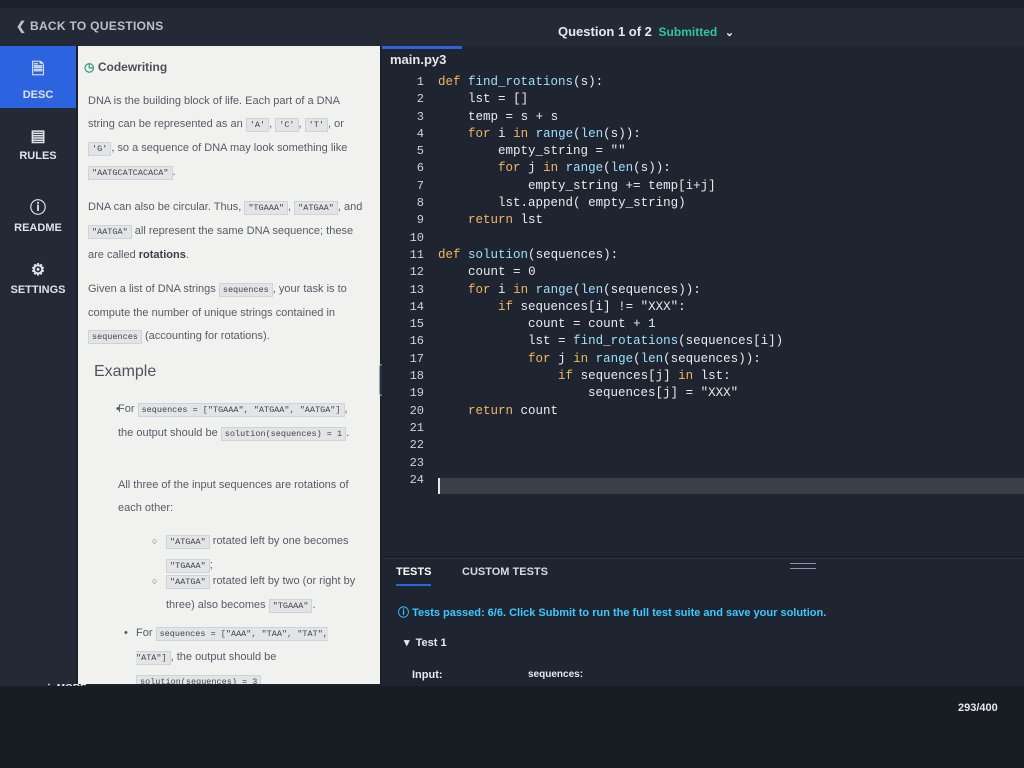  Describe the element at coordinates (130, 173) in the screenshot. I see `code-snippet: "AATGCATCACACA"` at that location.